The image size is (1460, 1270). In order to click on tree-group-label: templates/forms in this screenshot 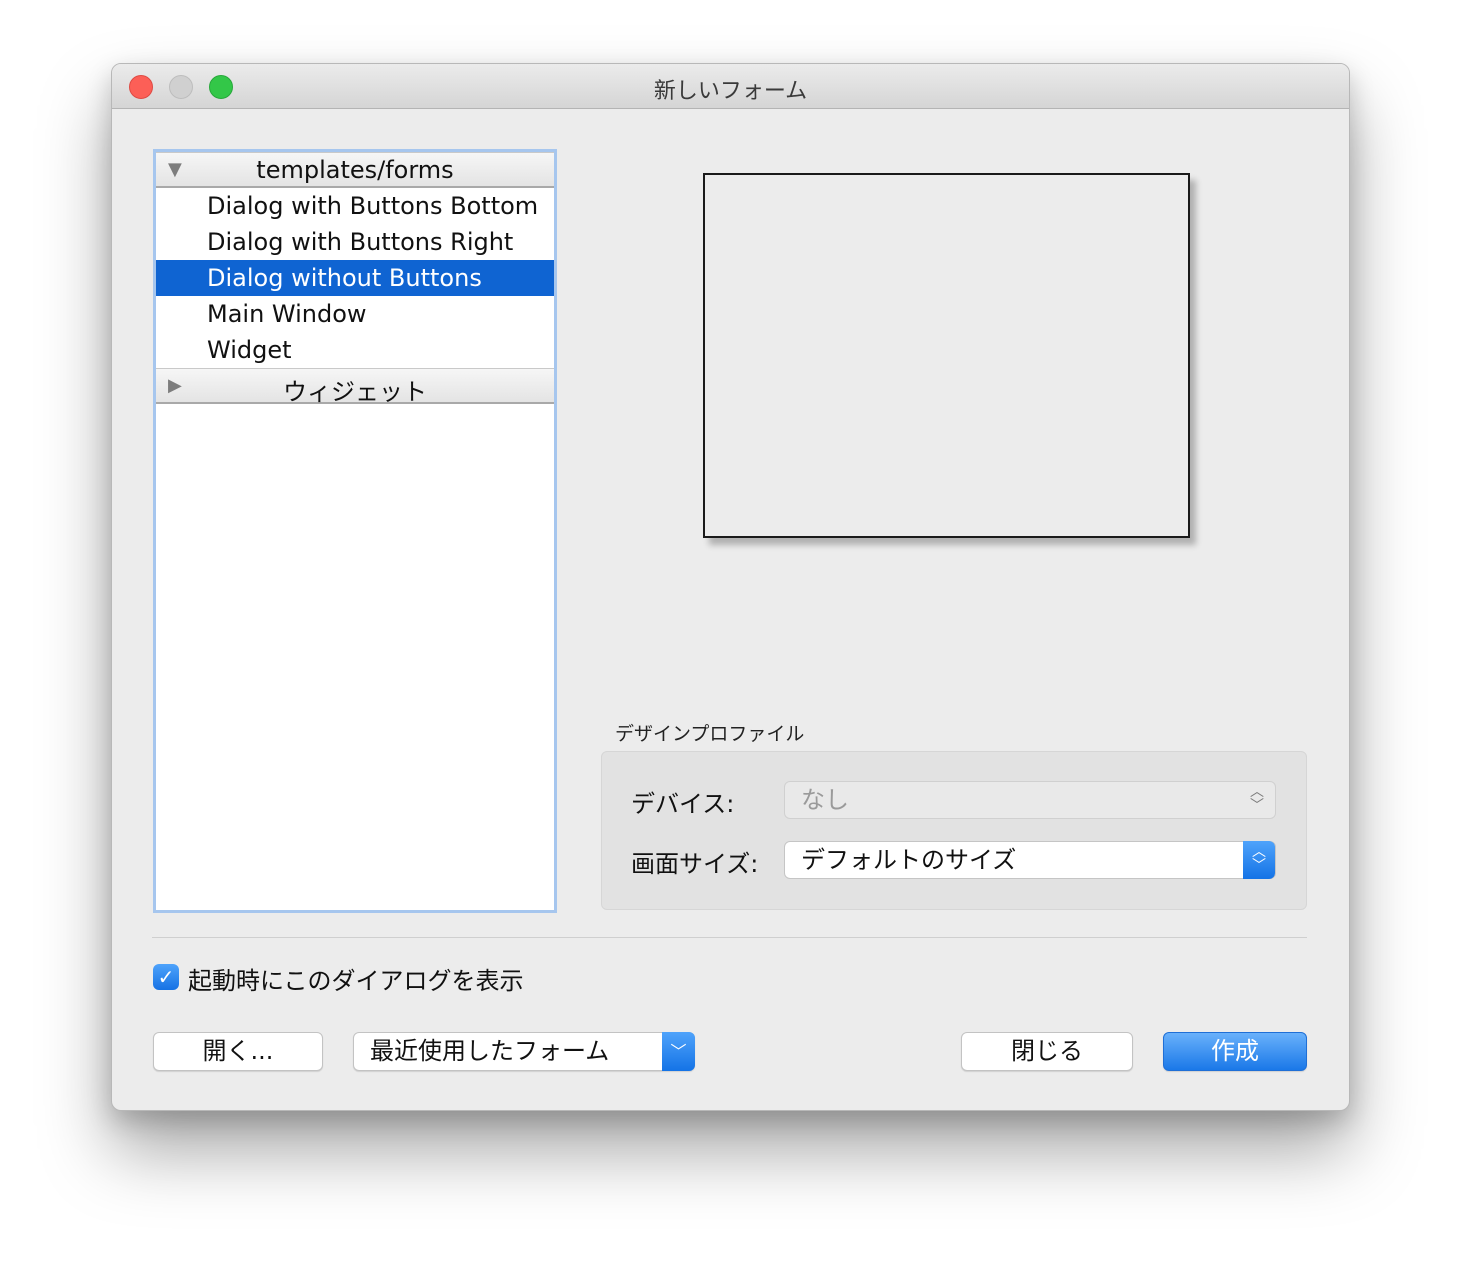, I will do `click(355, 170)`.